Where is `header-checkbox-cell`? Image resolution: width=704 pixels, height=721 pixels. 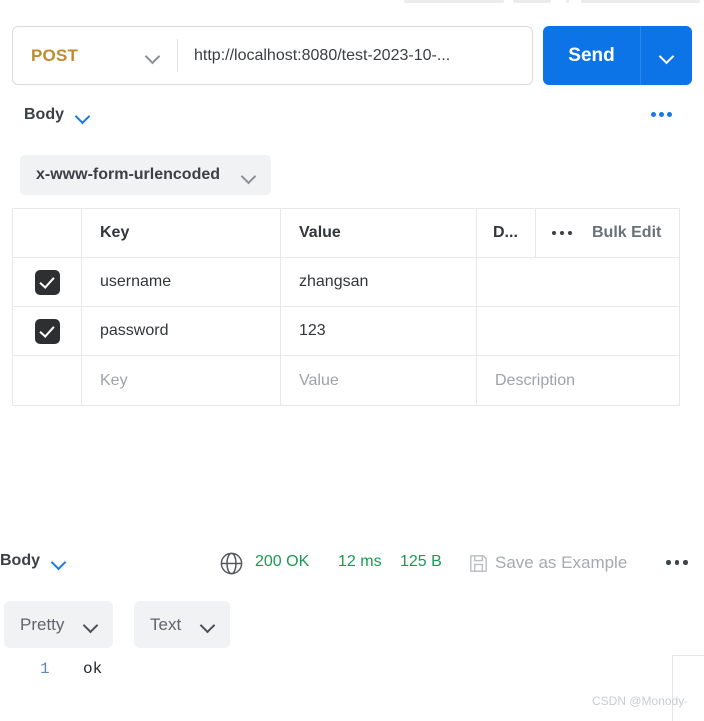
header-checkbox-cell is located at coordinates (47, 233).